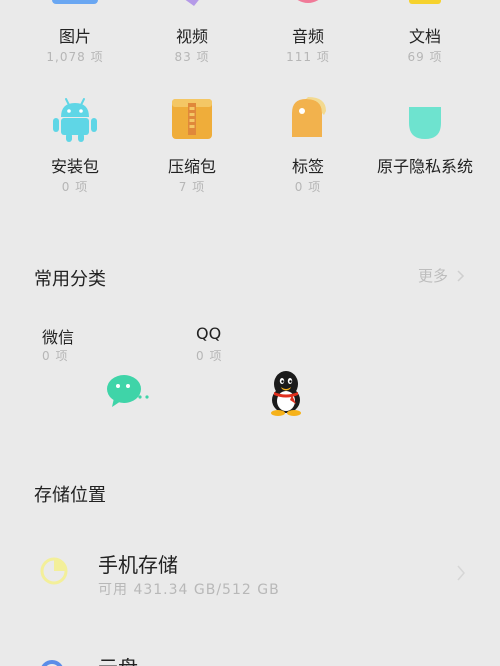  Describe the element at coordinates (70, 279) in the screenshot. I see `common-section-title: 常用分类` at that location.